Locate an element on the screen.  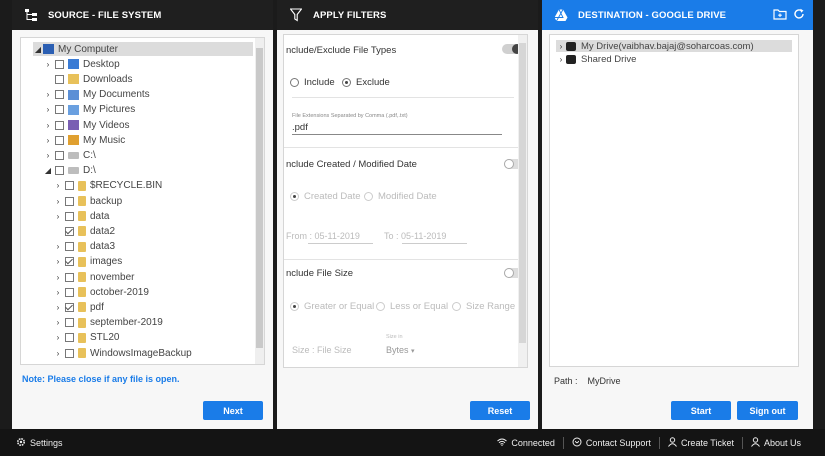
tree-item: › pdf is located at coordinates (78, 307).